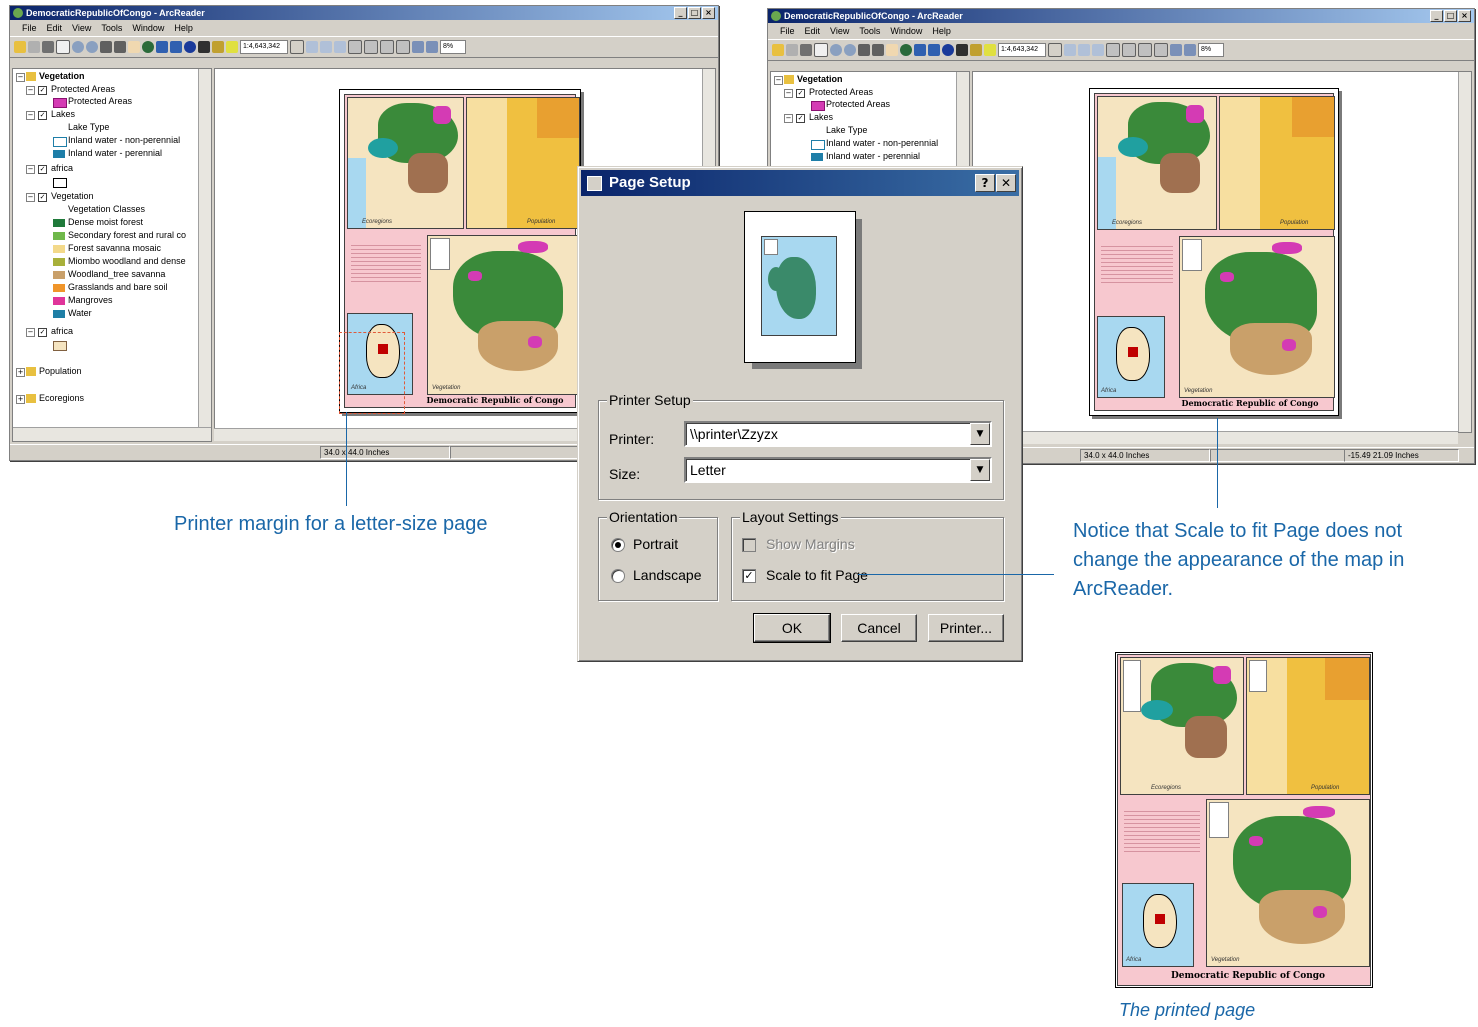 This screenshot has height=1027, width=1478. Describe the element at coordinates (800, 183) in the screenshot. I see `dialog-titlebar: Page Setup ? ✕` at that location.